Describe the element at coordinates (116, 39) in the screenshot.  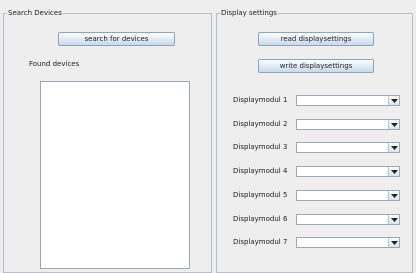
I see `search-for-devices-button: search for devices` at that location.